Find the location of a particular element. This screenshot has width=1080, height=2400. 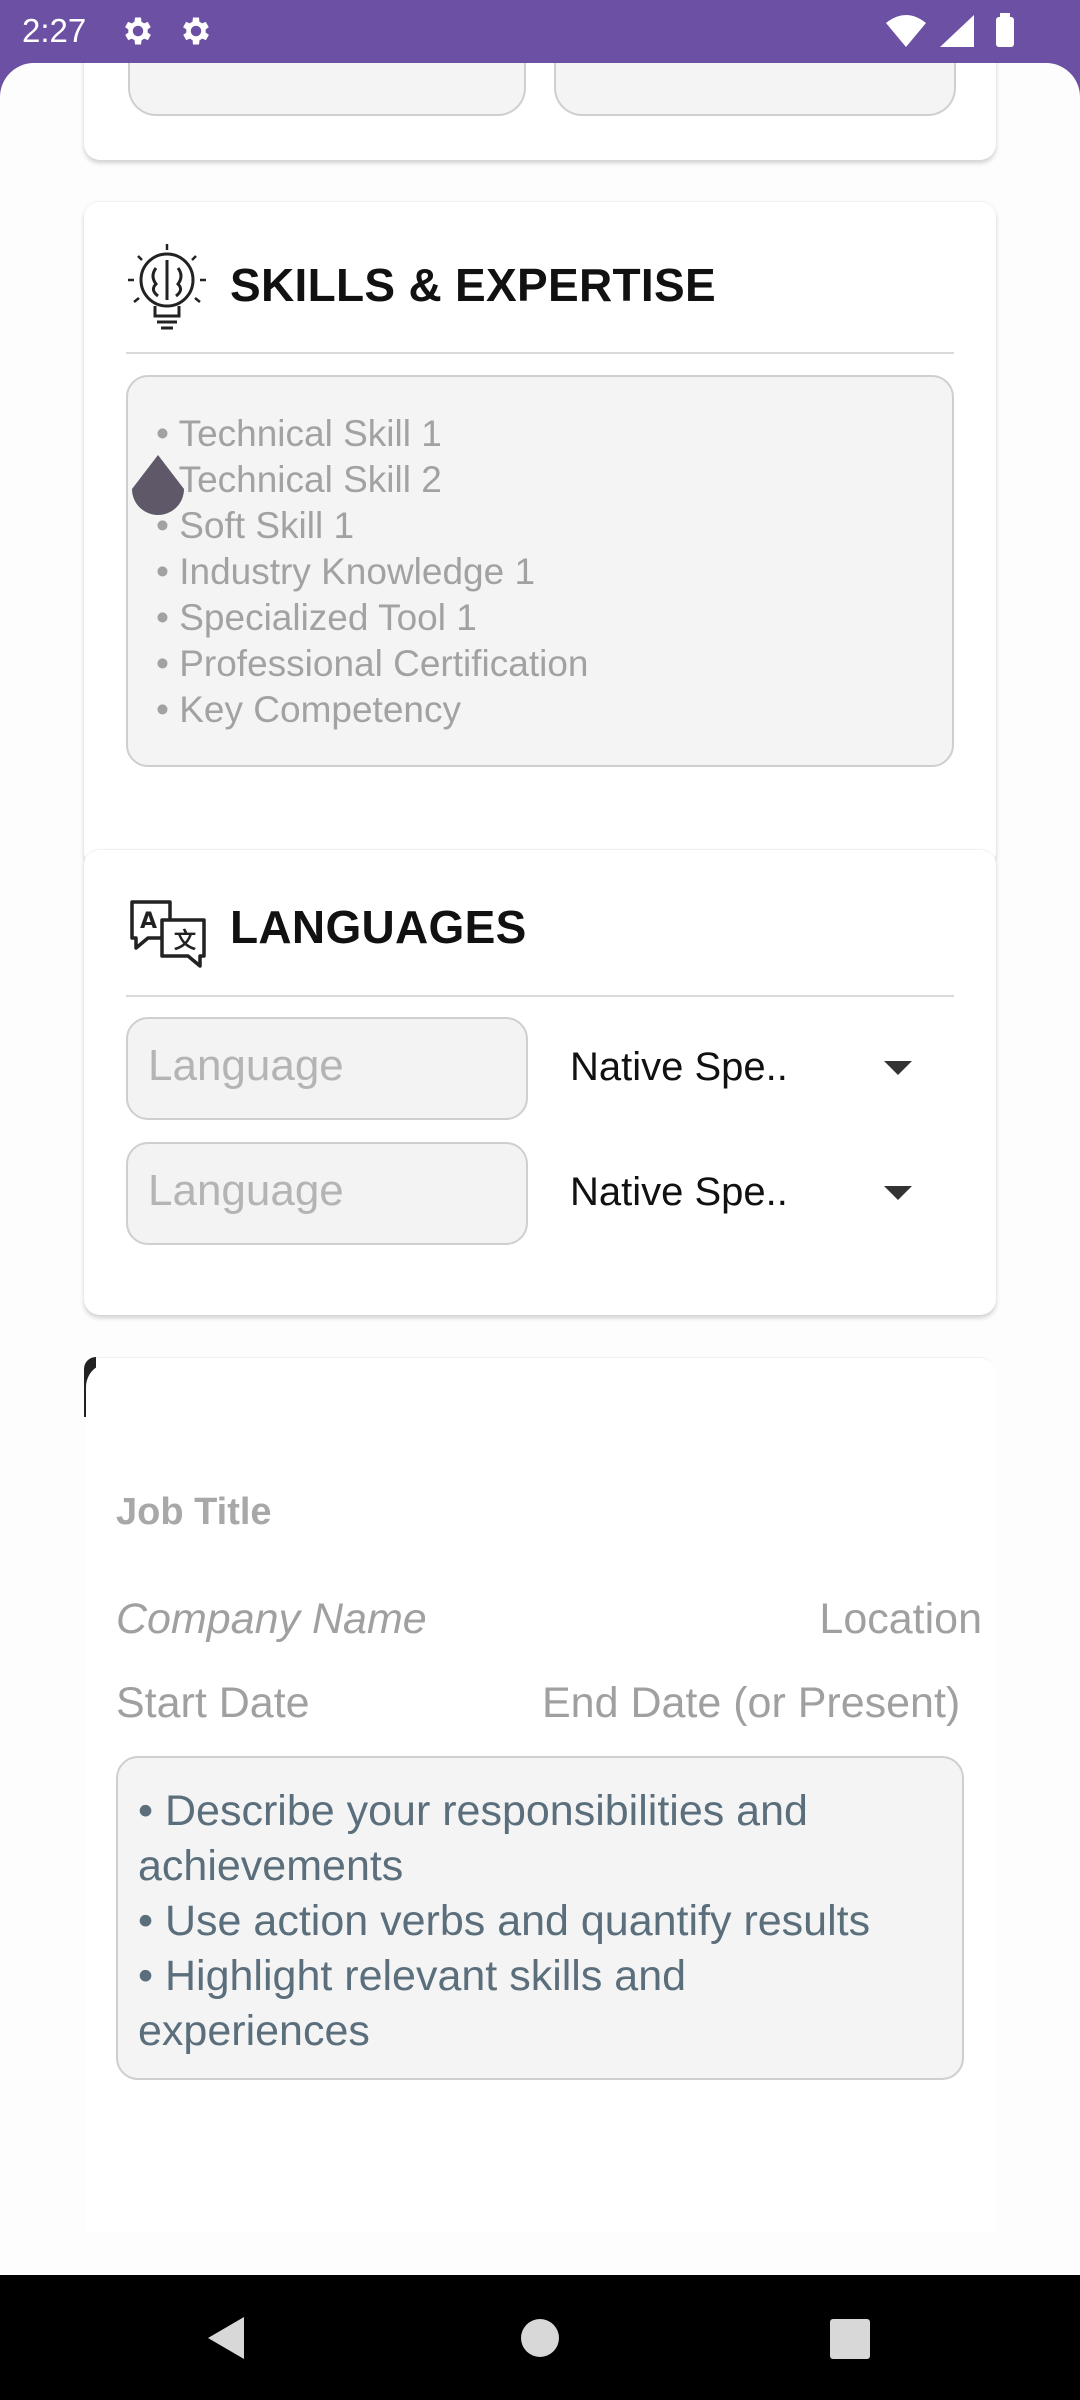

home-icon is located at coordinates (540, 2338).